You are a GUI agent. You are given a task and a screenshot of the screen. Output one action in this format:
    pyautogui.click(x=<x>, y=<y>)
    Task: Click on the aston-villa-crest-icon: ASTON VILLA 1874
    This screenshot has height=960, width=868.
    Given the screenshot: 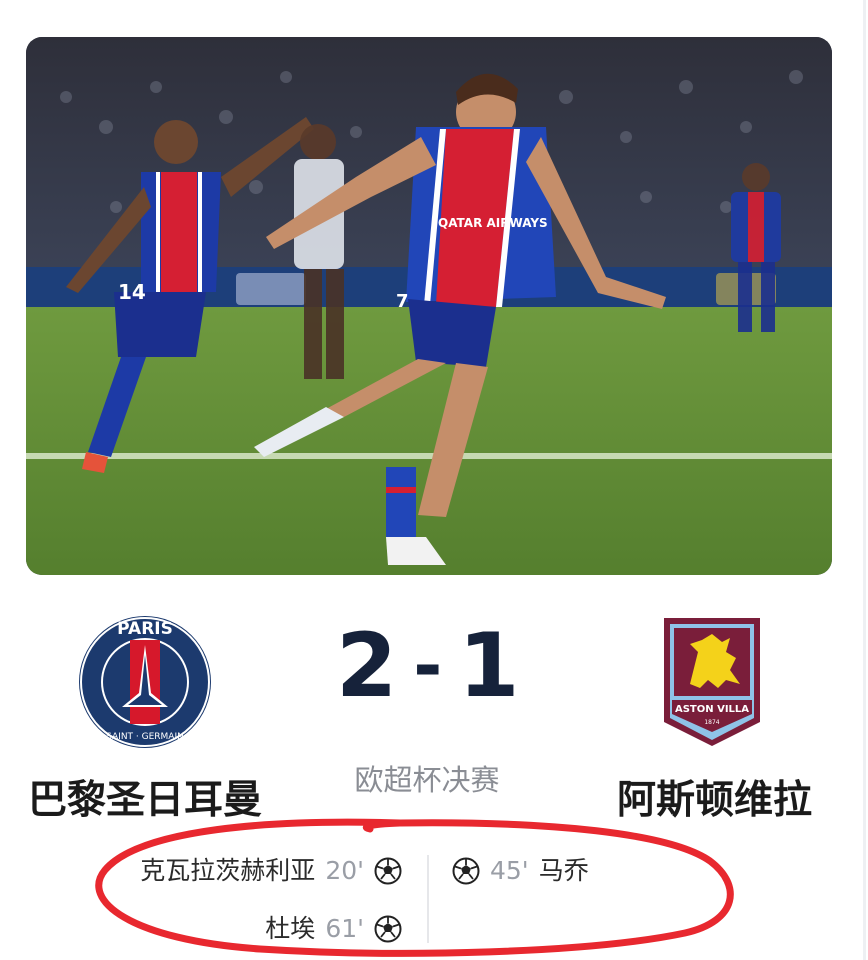 What is the action you would take?
    pyautogui.click(x=712, y=682)
    